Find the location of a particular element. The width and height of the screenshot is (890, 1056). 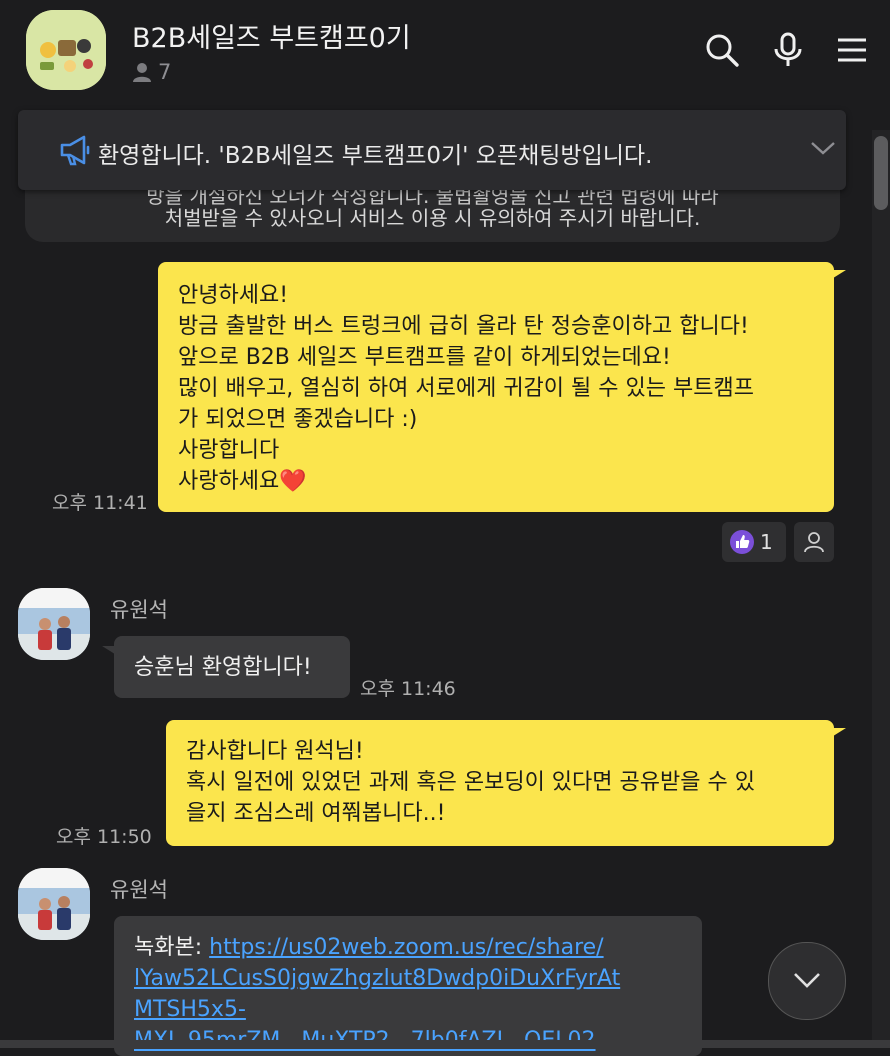

pinned-notice: 환영합니다. 'B2B세일즈 부트캠프0기' 오픈채팅방입니다. is located at coordinates (432, 150).